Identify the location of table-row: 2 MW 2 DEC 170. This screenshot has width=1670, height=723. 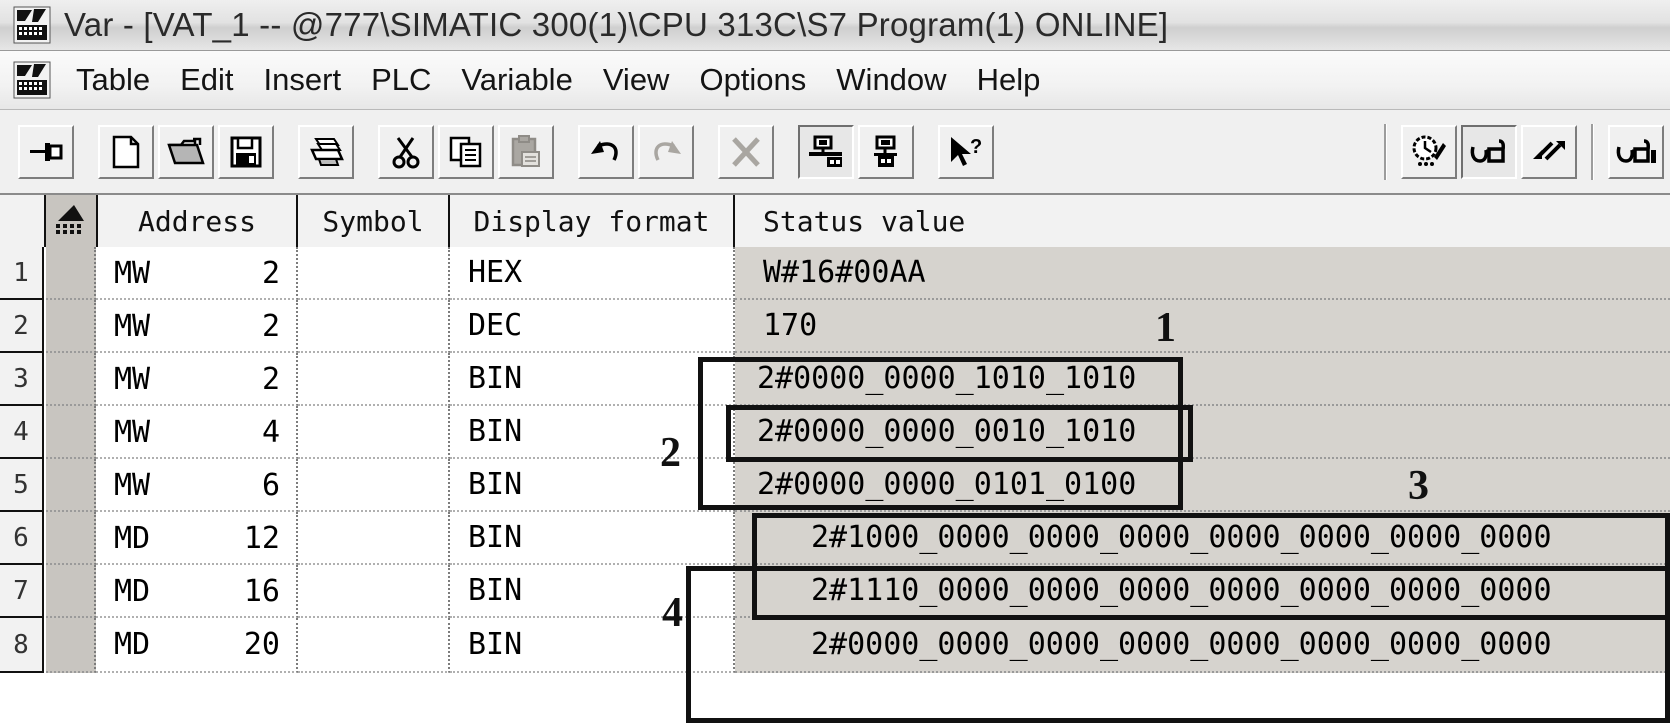
(835, 326).